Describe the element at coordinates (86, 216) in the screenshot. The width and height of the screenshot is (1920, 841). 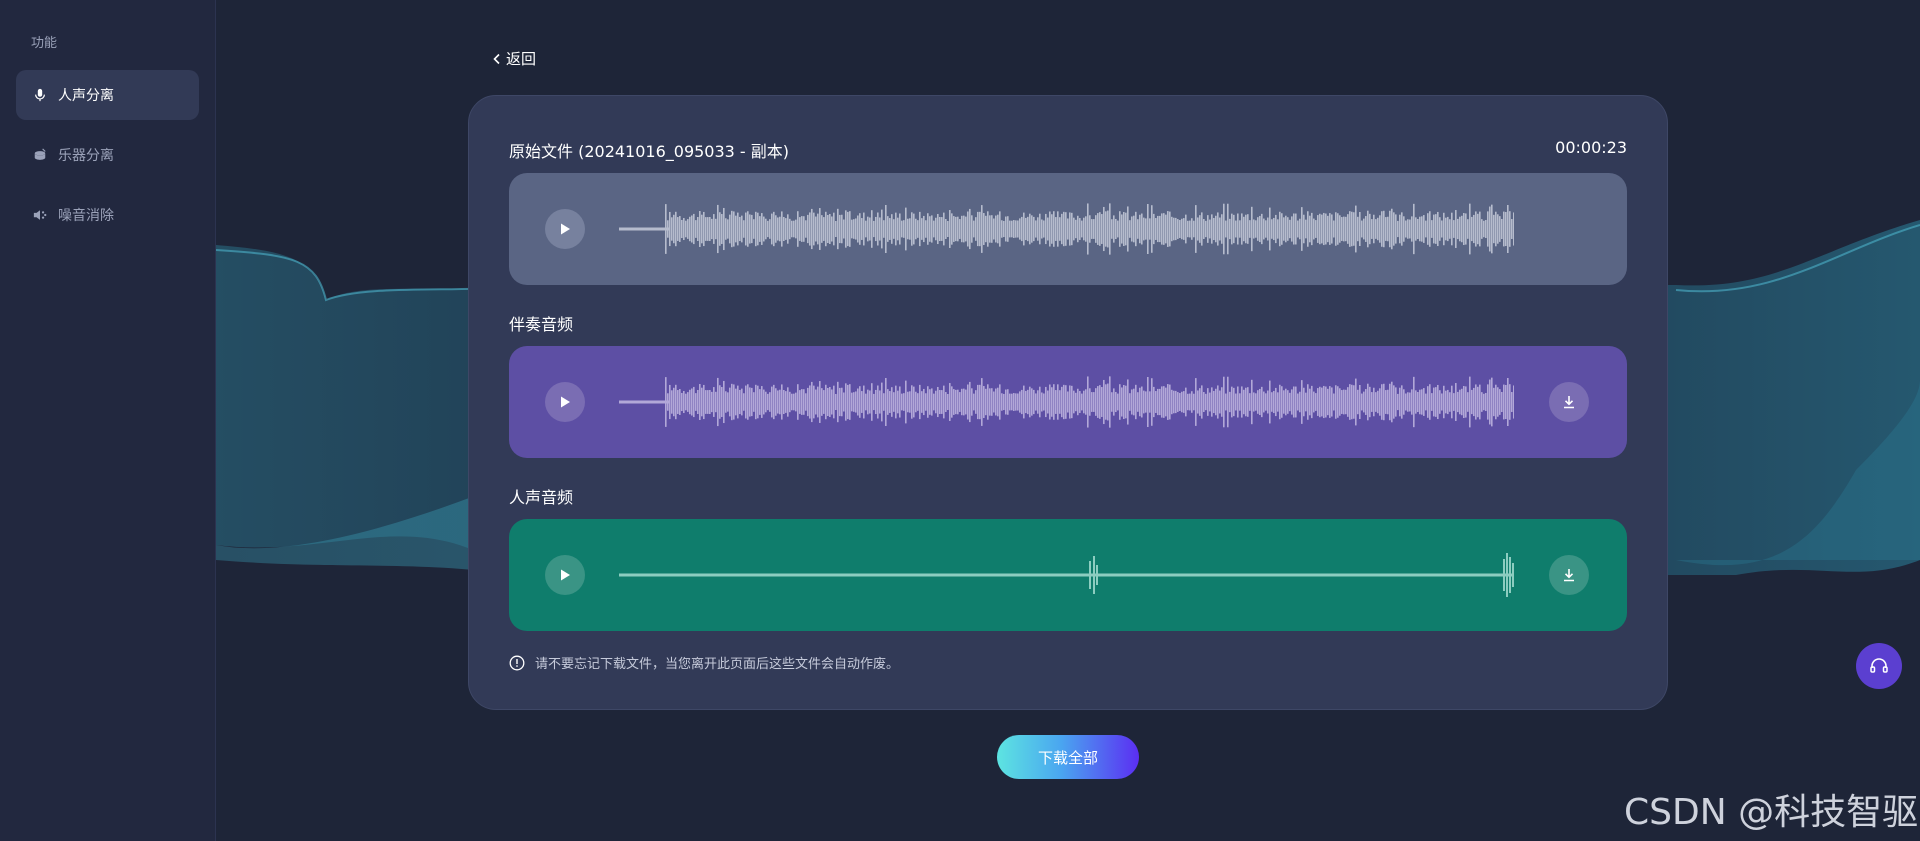
I see `sidebar-item-label: 噪音消除` at that location.